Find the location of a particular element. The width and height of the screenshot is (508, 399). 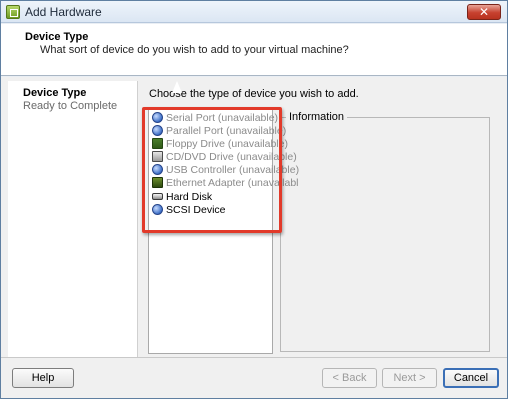

next-button: Next > is located at coordinates (409, 378).